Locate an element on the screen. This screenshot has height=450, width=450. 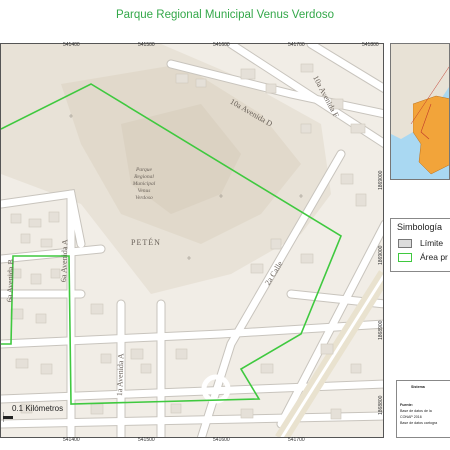
tick-top-1: 541400 is located at coordinates (71, 45).